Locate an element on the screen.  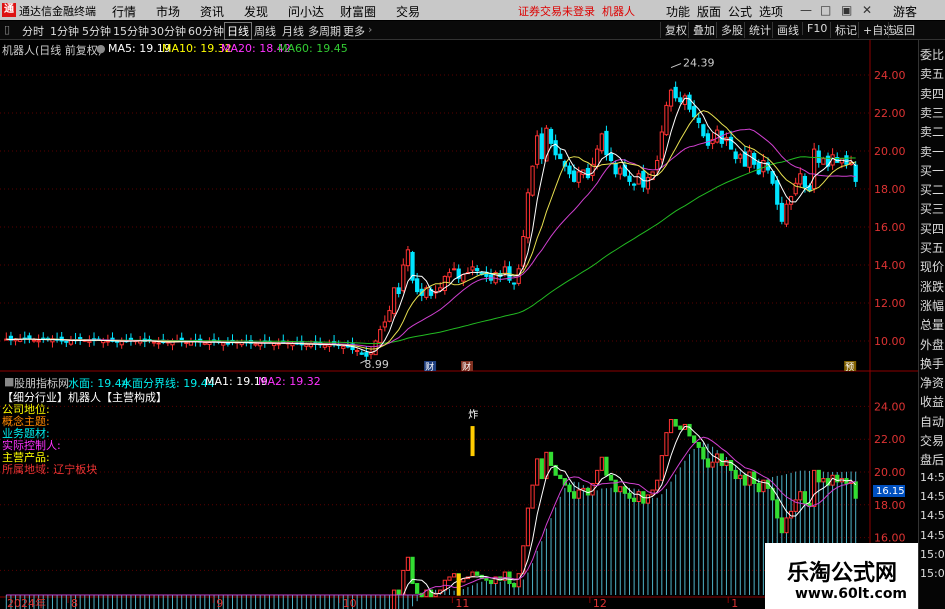
sidebar-item: 买五 is located at coordinates (932, 247).